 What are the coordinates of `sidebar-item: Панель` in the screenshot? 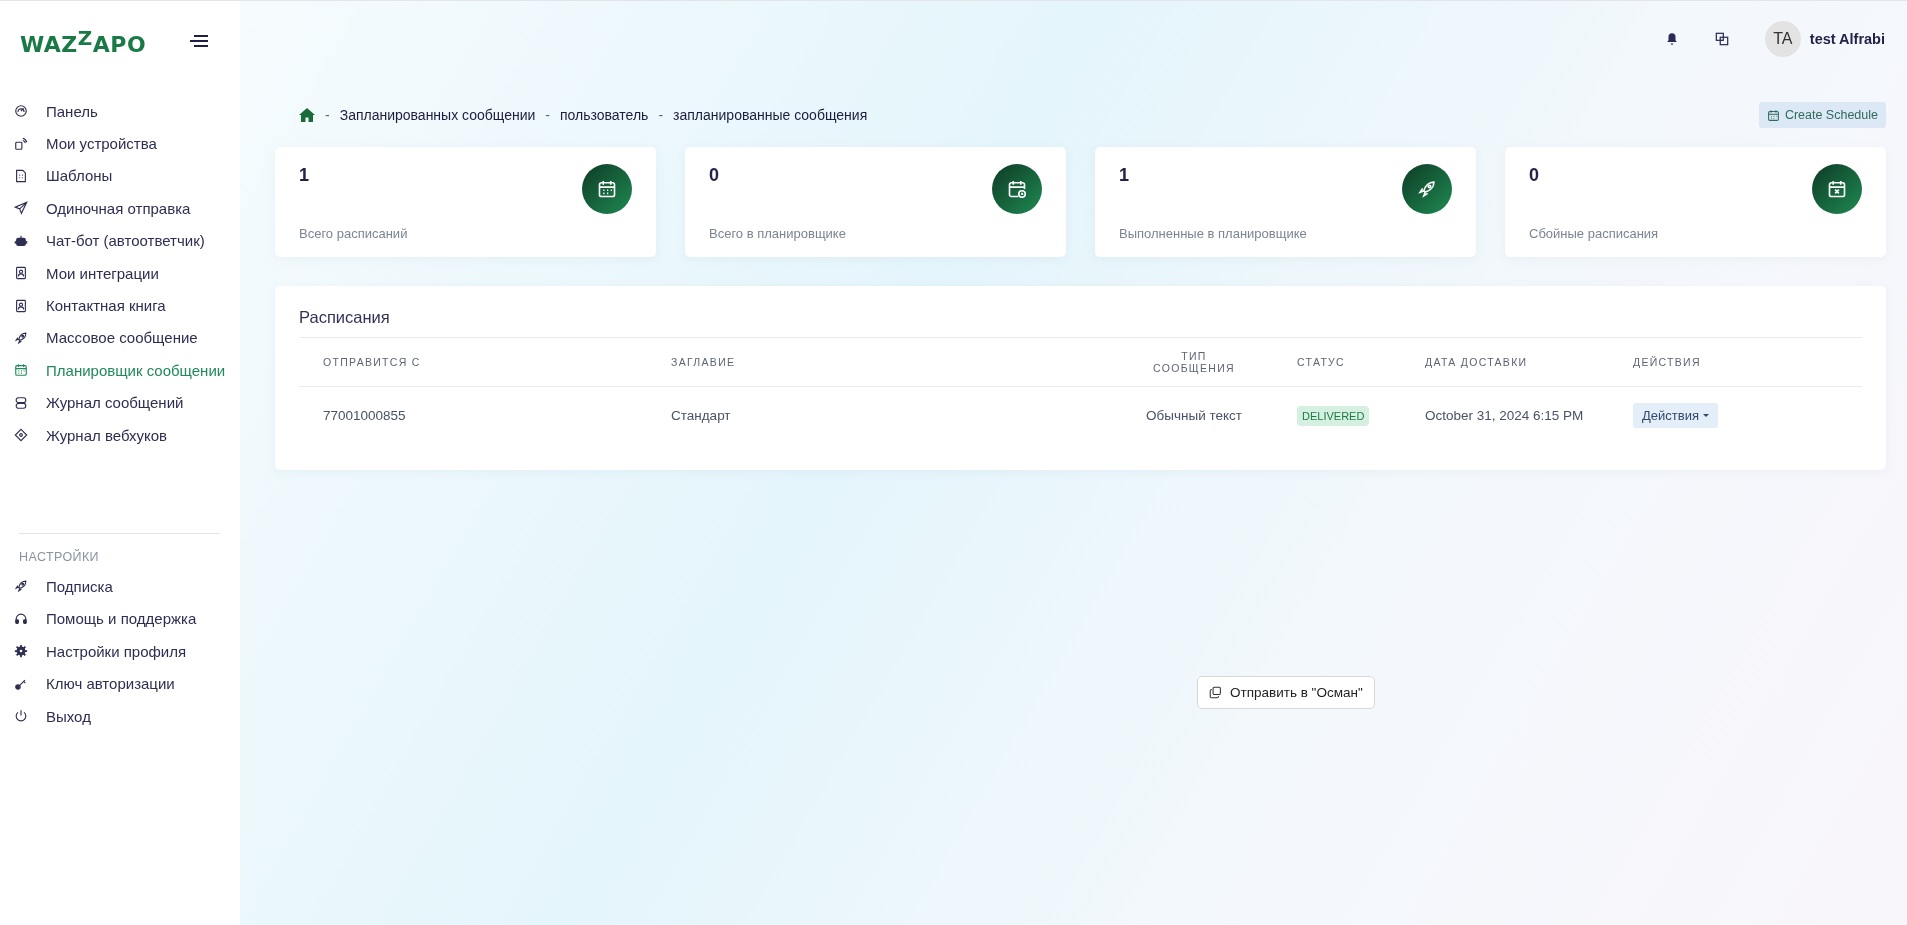 It's located at (117, 111).